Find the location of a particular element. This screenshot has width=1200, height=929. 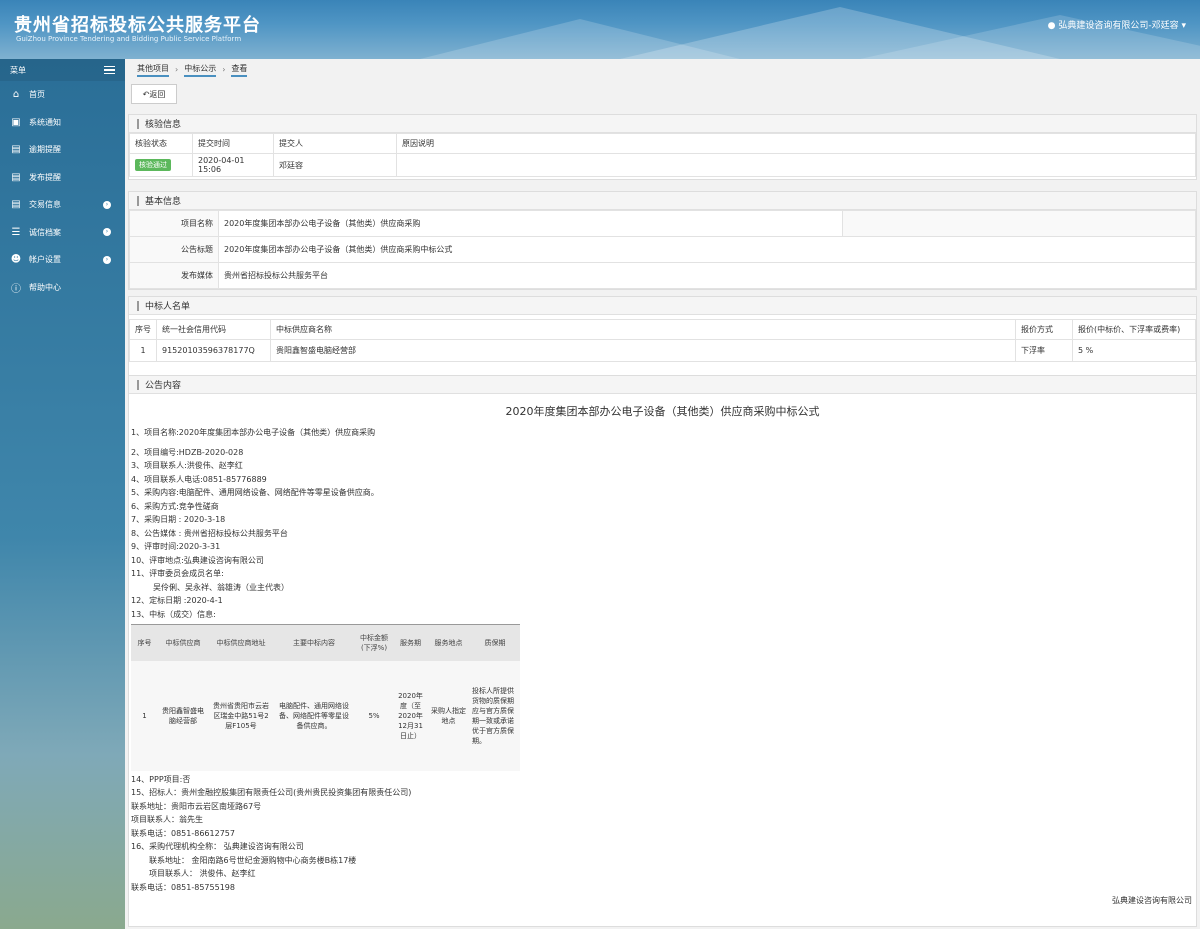

sidebar-header: 菜单 is located at coordinates (62, 70).